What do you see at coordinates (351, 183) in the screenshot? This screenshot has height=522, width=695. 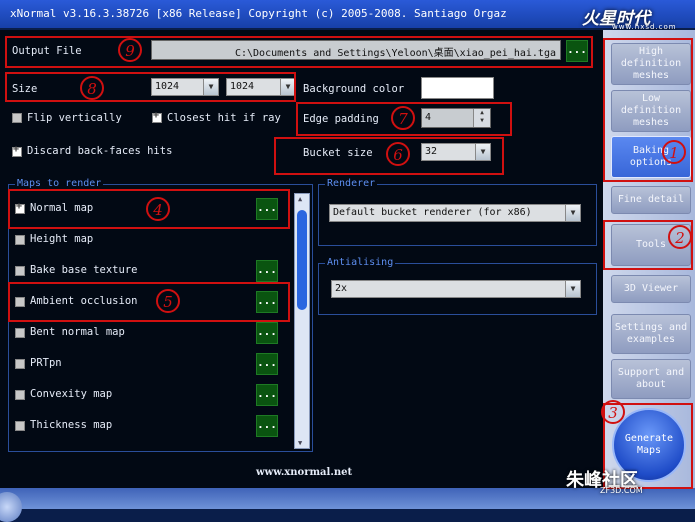 I see `renderer-label: Renderer` at bounding box center [351, 183].